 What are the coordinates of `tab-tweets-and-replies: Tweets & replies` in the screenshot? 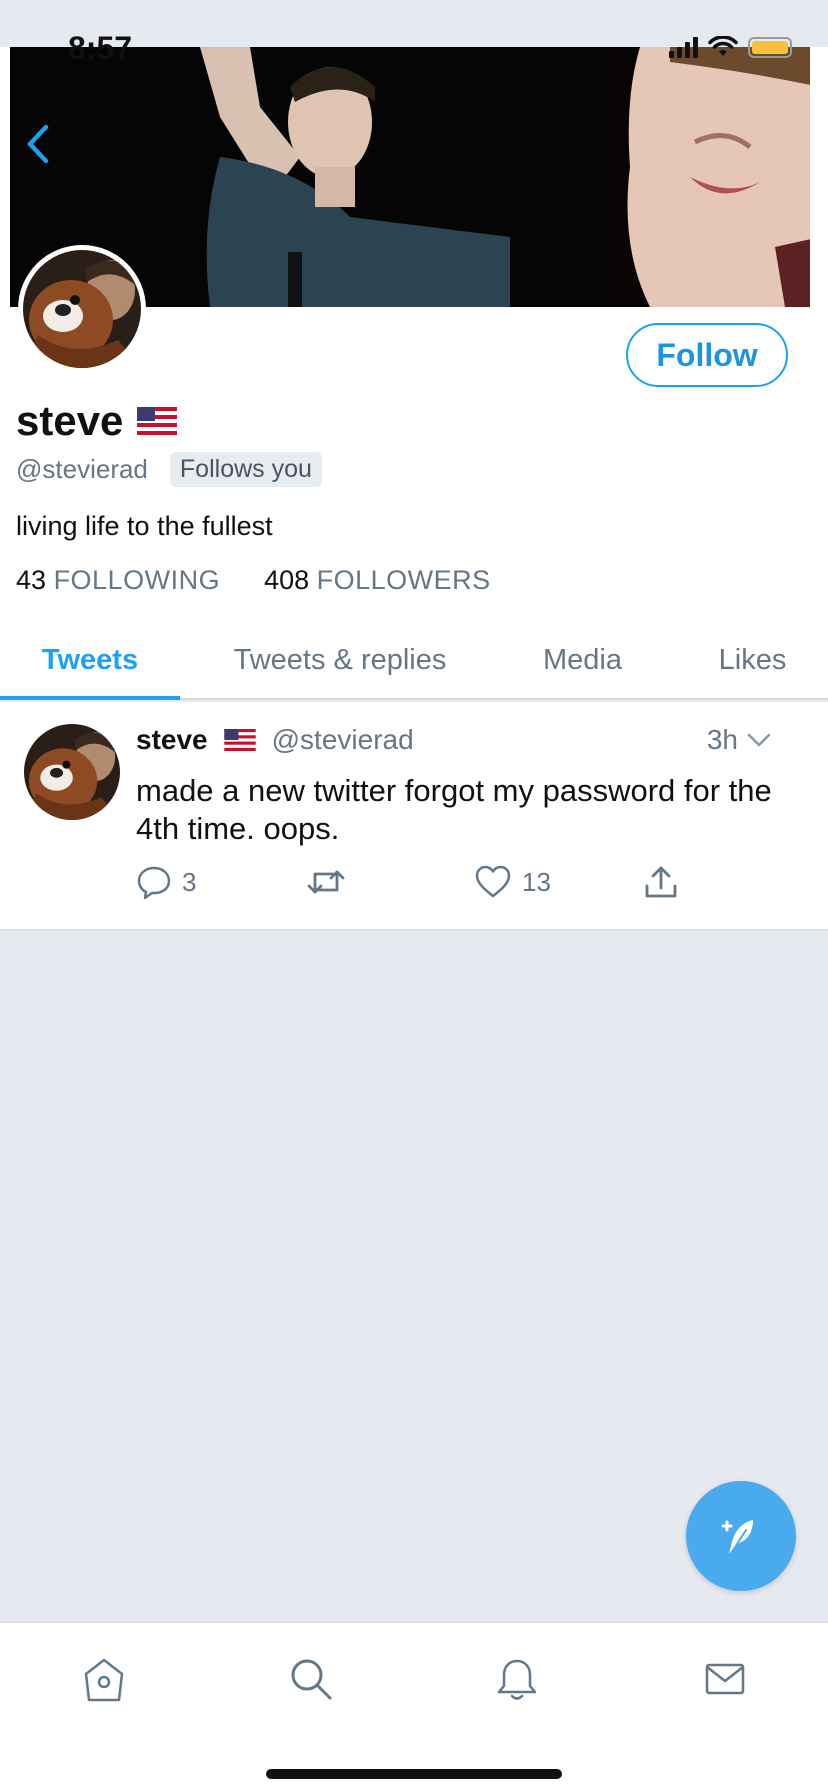 It's located at (340, 660).